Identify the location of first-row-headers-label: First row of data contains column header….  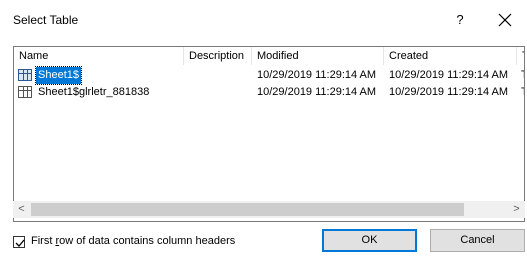
(133, 241).